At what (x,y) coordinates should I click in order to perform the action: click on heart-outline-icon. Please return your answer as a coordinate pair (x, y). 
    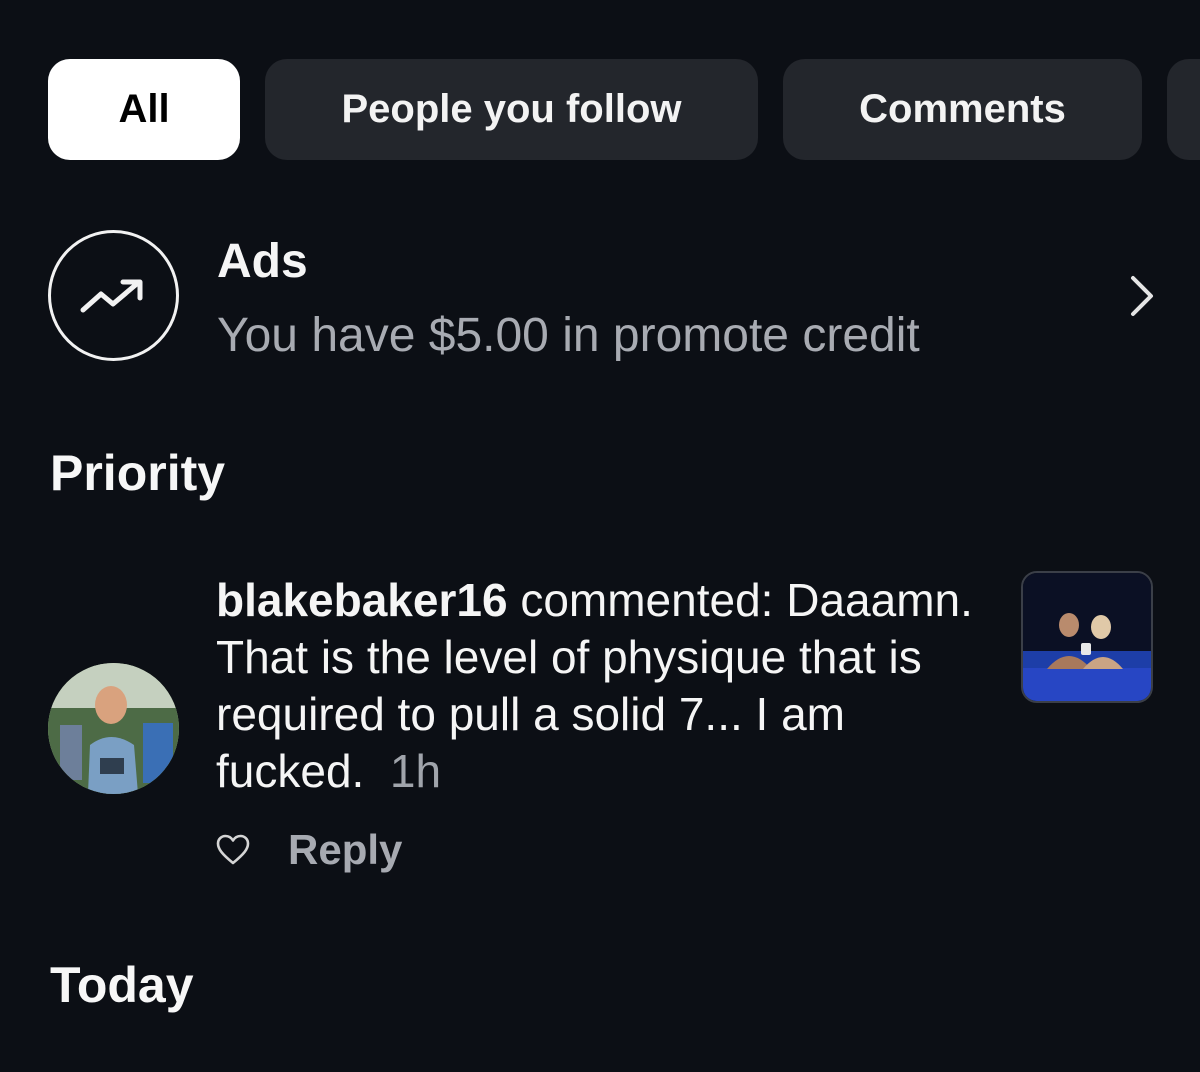
    Looking at the image, I should click on (233, 850).